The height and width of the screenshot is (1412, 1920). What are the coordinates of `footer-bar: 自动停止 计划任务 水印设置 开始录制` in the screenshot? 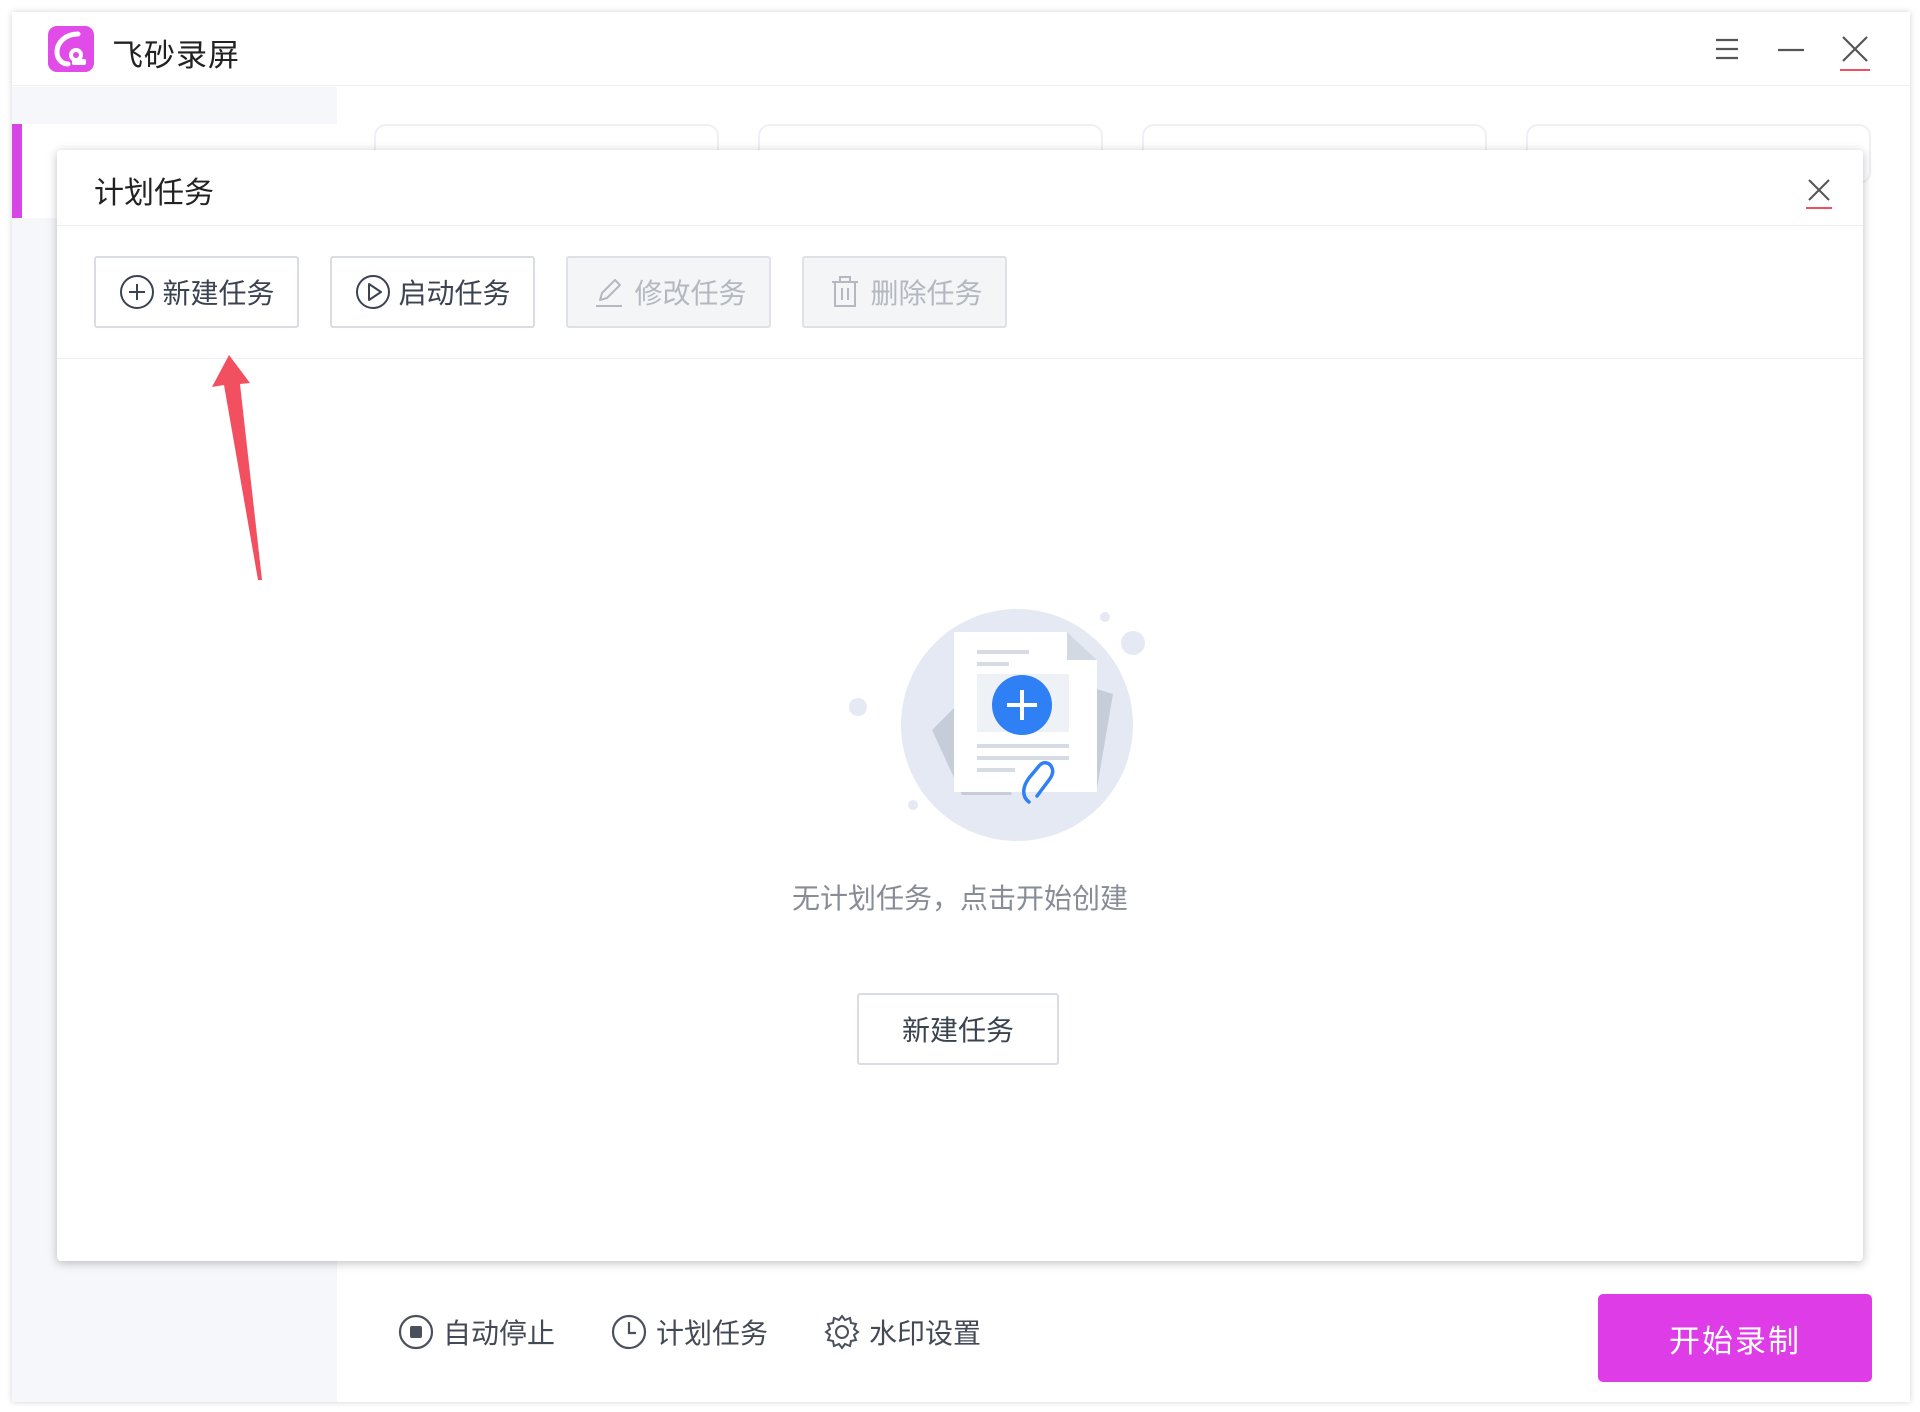 It's located at (1123, 1338).